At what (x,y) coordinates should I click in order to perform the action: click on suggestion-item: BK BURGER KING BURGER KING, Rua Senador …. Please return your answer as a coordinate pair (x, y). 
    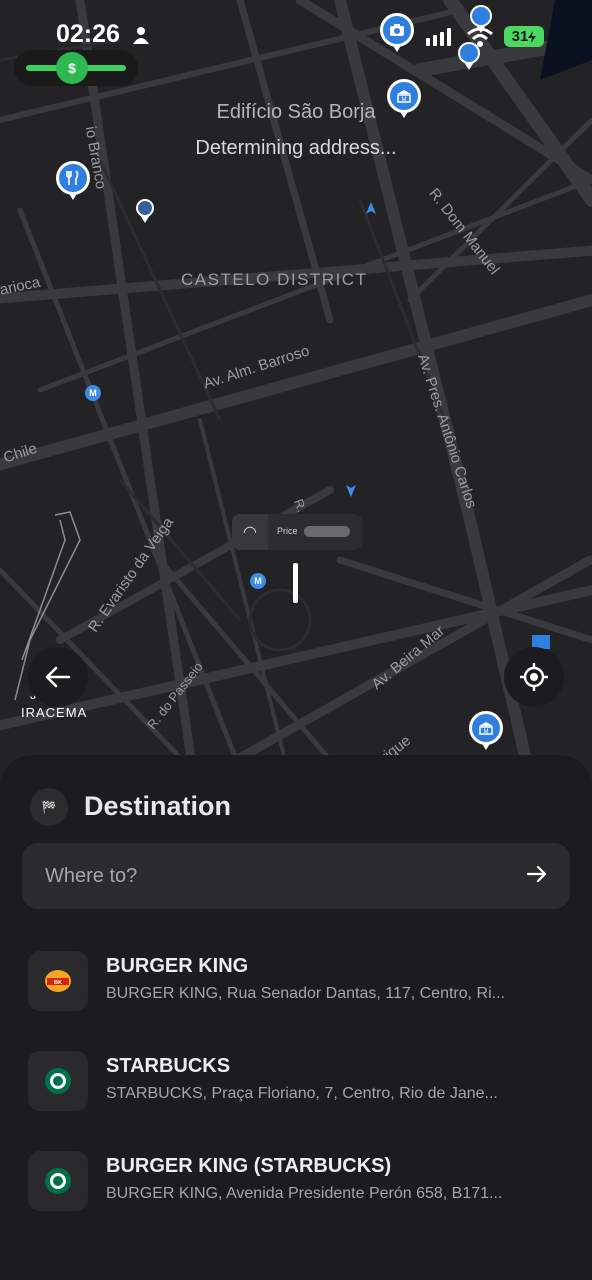
    Looking at the image, I should click on (296, 991).